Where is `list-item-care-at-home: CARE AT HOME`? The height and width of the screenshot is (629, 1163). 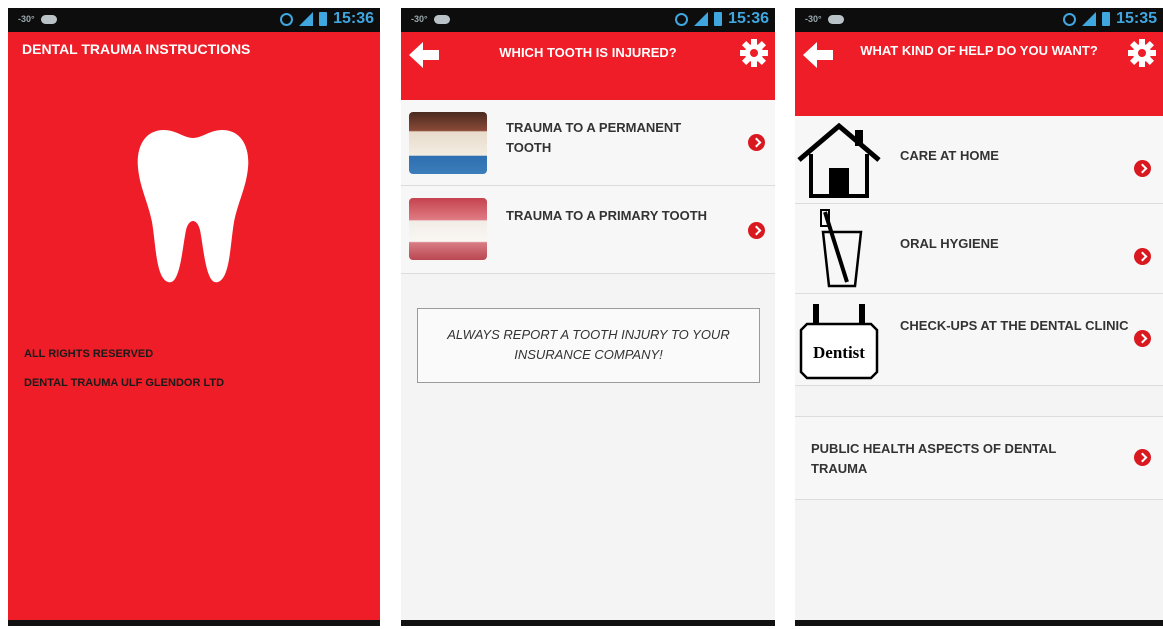
list-item-care-at-home: CARE AT HOME is located at coordinates (979, 160).